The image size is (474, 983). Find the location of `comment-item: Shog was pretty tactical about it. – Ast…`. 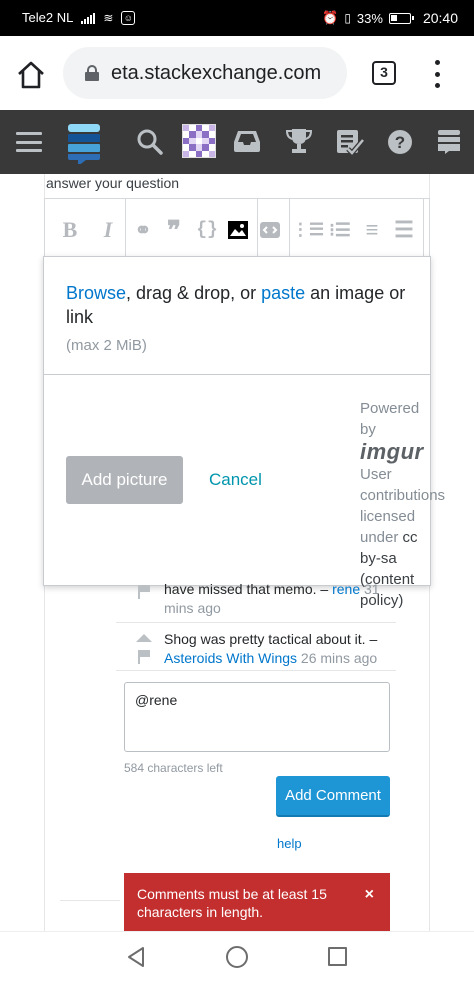

comment-item: Shog was pretty tactical about it. – Ast… is located at coordinates (271, 648).